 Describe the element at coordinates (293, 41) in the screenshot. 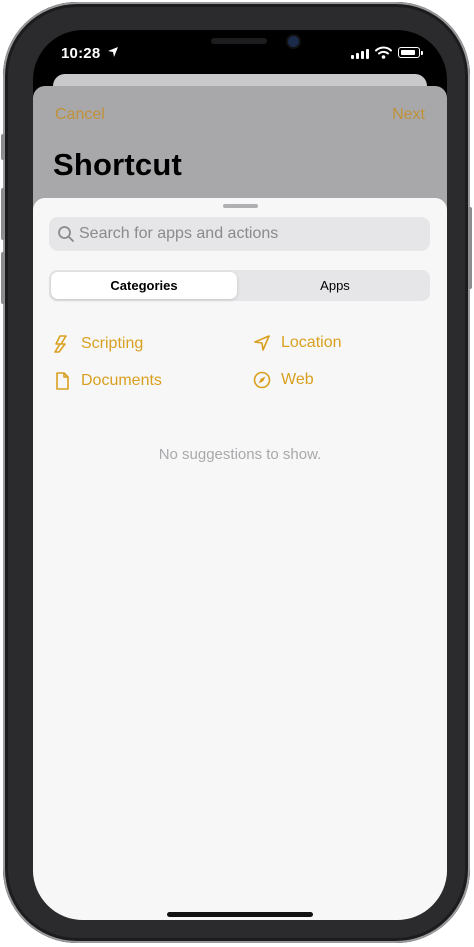

I see `front-camera` at that location.